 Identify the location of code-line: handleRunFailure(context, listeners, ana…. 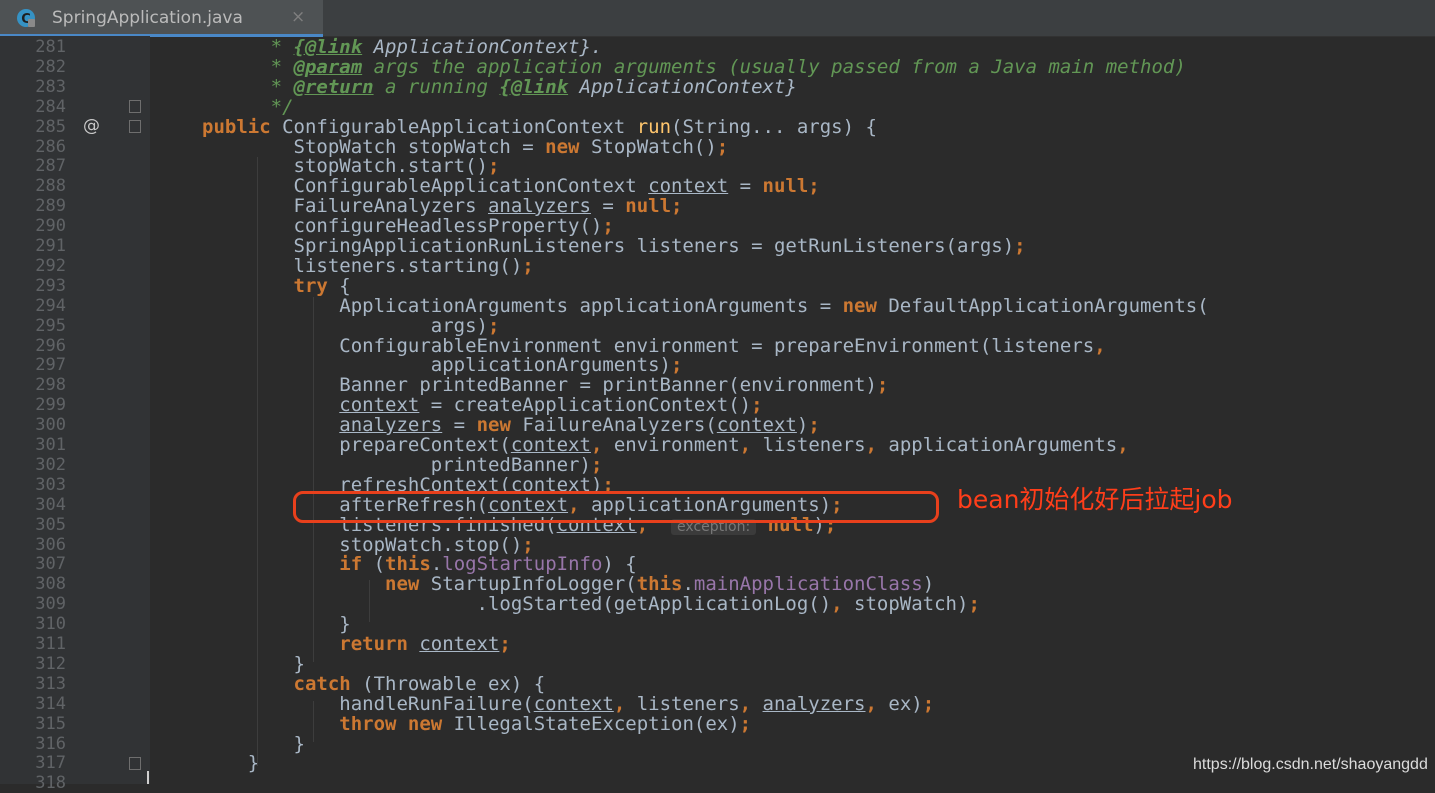
(568, 704).